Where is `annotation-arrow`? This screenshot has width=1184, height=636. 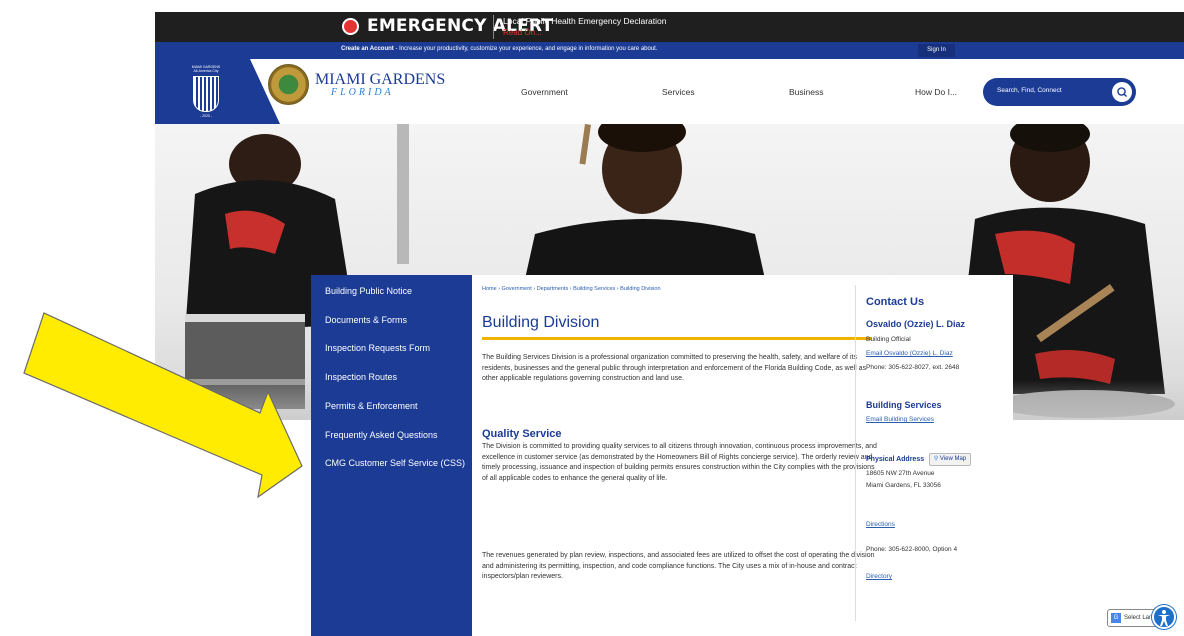
annotation-arrow is located at coordinates (163, 405).